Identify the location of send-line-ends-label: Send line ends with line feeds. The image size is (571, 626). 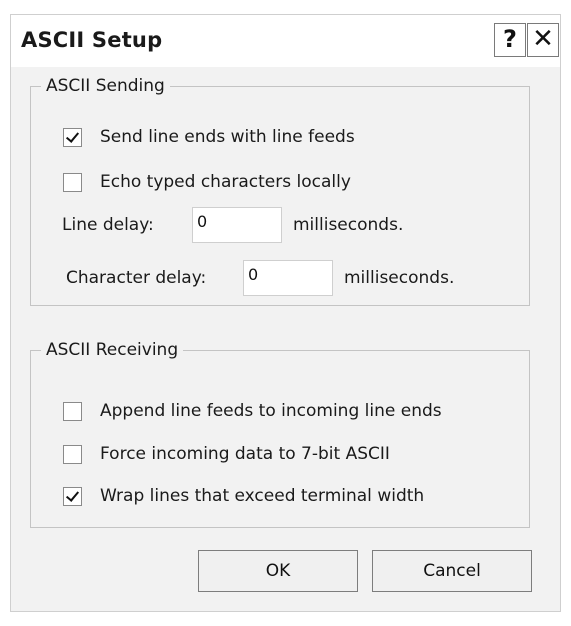
(227, 137).